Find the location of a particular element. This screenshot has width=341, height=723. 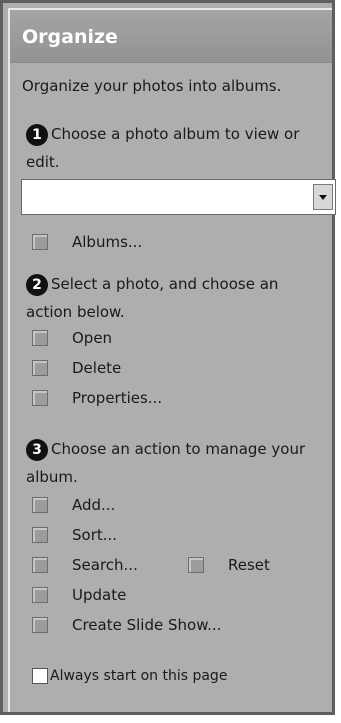

always-start-option: Always start on this page is located at coordinates (129, 676).